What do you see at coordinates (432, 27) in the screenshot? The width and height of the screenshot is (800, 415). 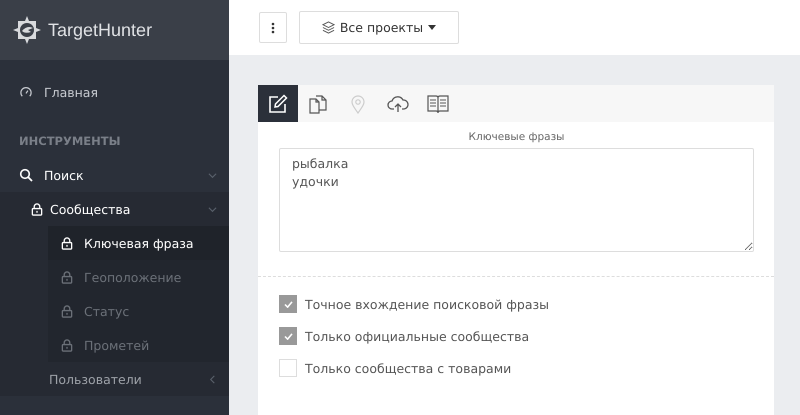 I see `caret-icon` at bounding box center [432, 27].